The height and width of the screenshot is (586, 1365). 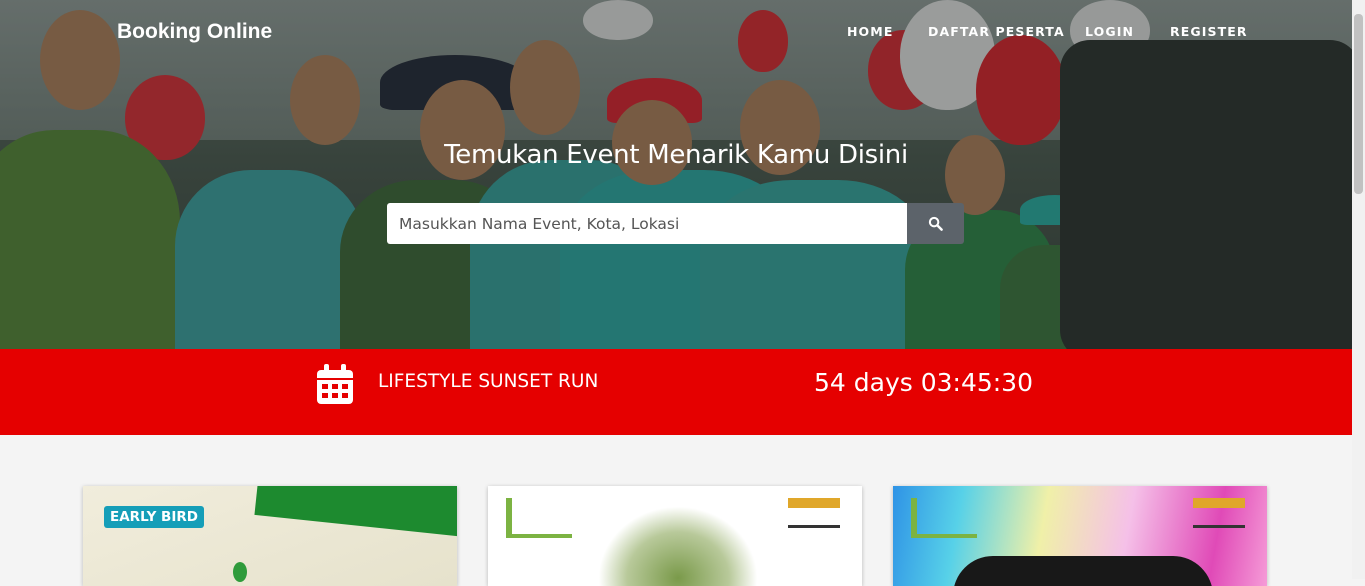 I want to click on calendar-icon, so click(x=335, y=384).